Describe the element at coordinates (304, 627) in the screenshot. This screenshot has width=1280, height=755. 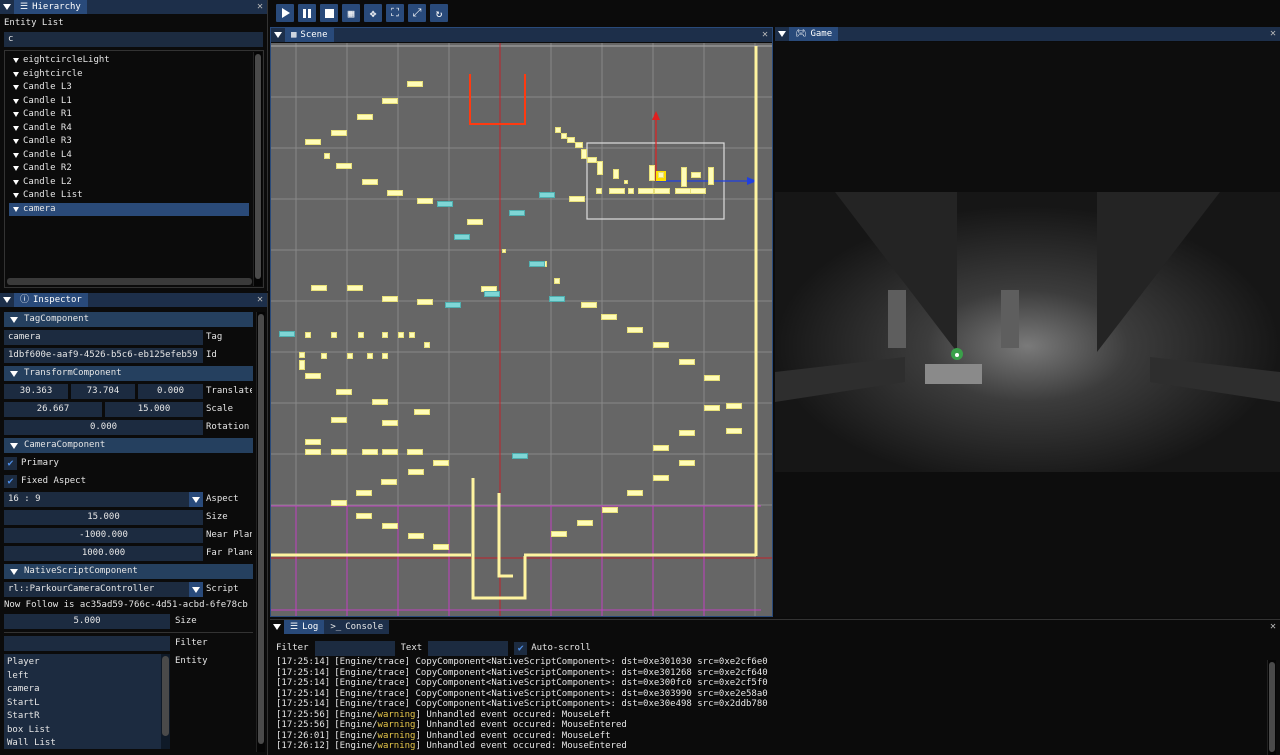
I see `log-tab: ☰ Log` at that location.